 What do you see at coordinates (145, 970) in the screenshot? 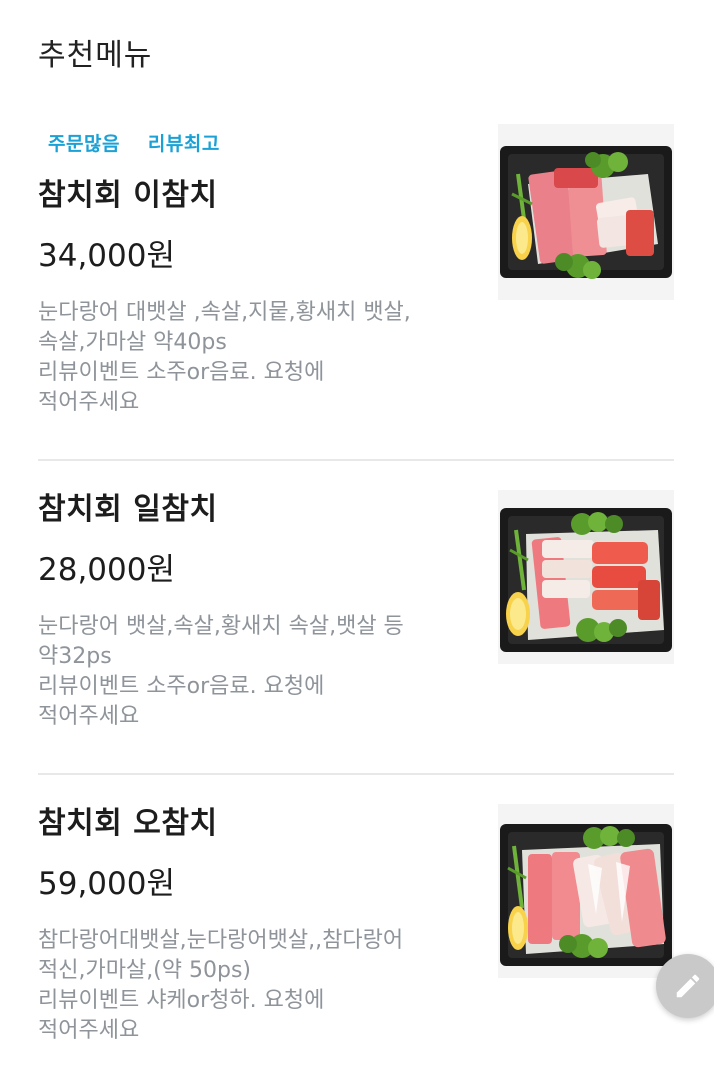
I see `item-description-line: 적신,가마살,(약 50ps)` at bounding box center [145, 970].